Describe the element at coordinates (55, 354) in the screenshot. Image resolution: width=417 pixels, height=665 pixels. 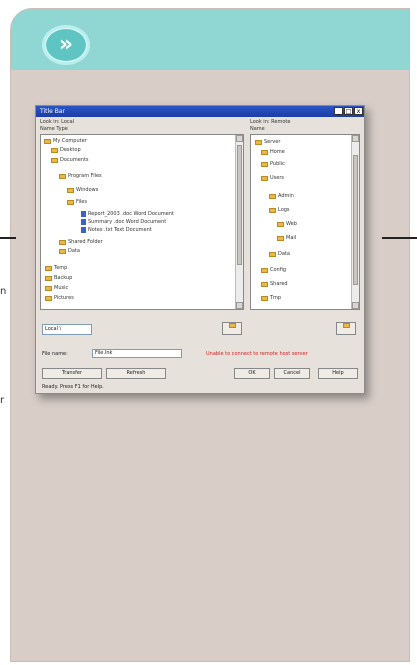
I see `filename-label: File name:` at that location.